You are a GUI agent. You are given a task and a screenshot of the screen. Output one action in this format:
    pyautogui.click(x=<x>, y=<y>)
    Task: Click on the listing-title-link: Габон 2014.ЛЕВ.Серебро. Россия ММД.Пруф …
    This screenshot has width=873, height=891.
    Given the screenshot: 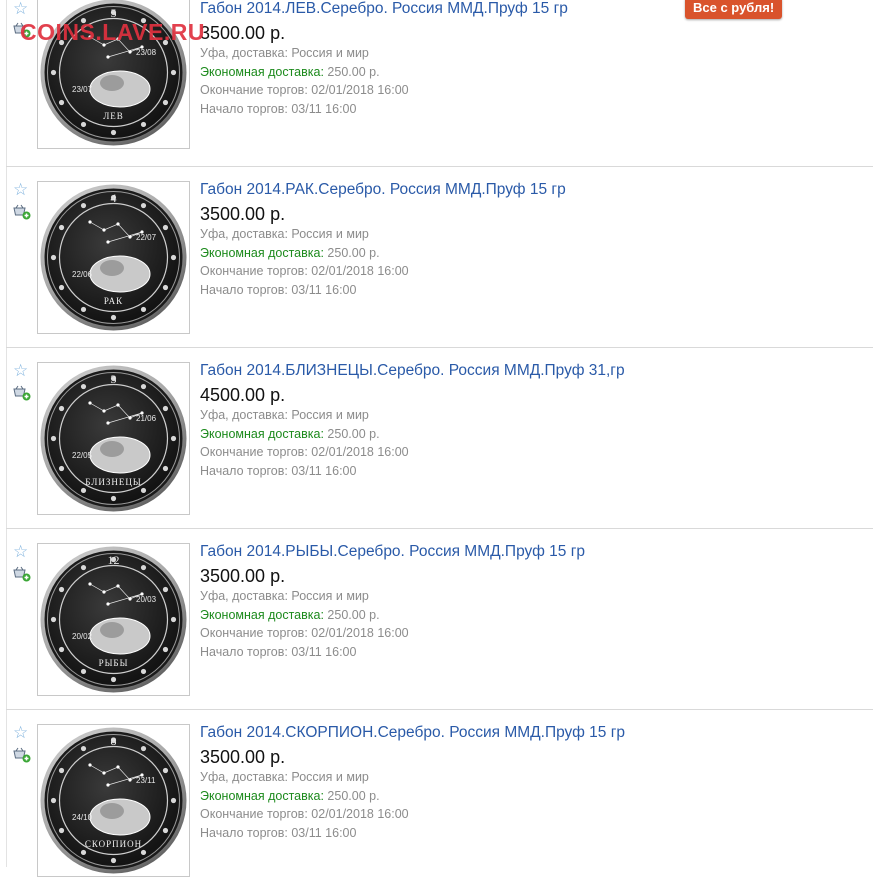 What is the action you would take?
    pyautogui.click(x=384, y=9)
    